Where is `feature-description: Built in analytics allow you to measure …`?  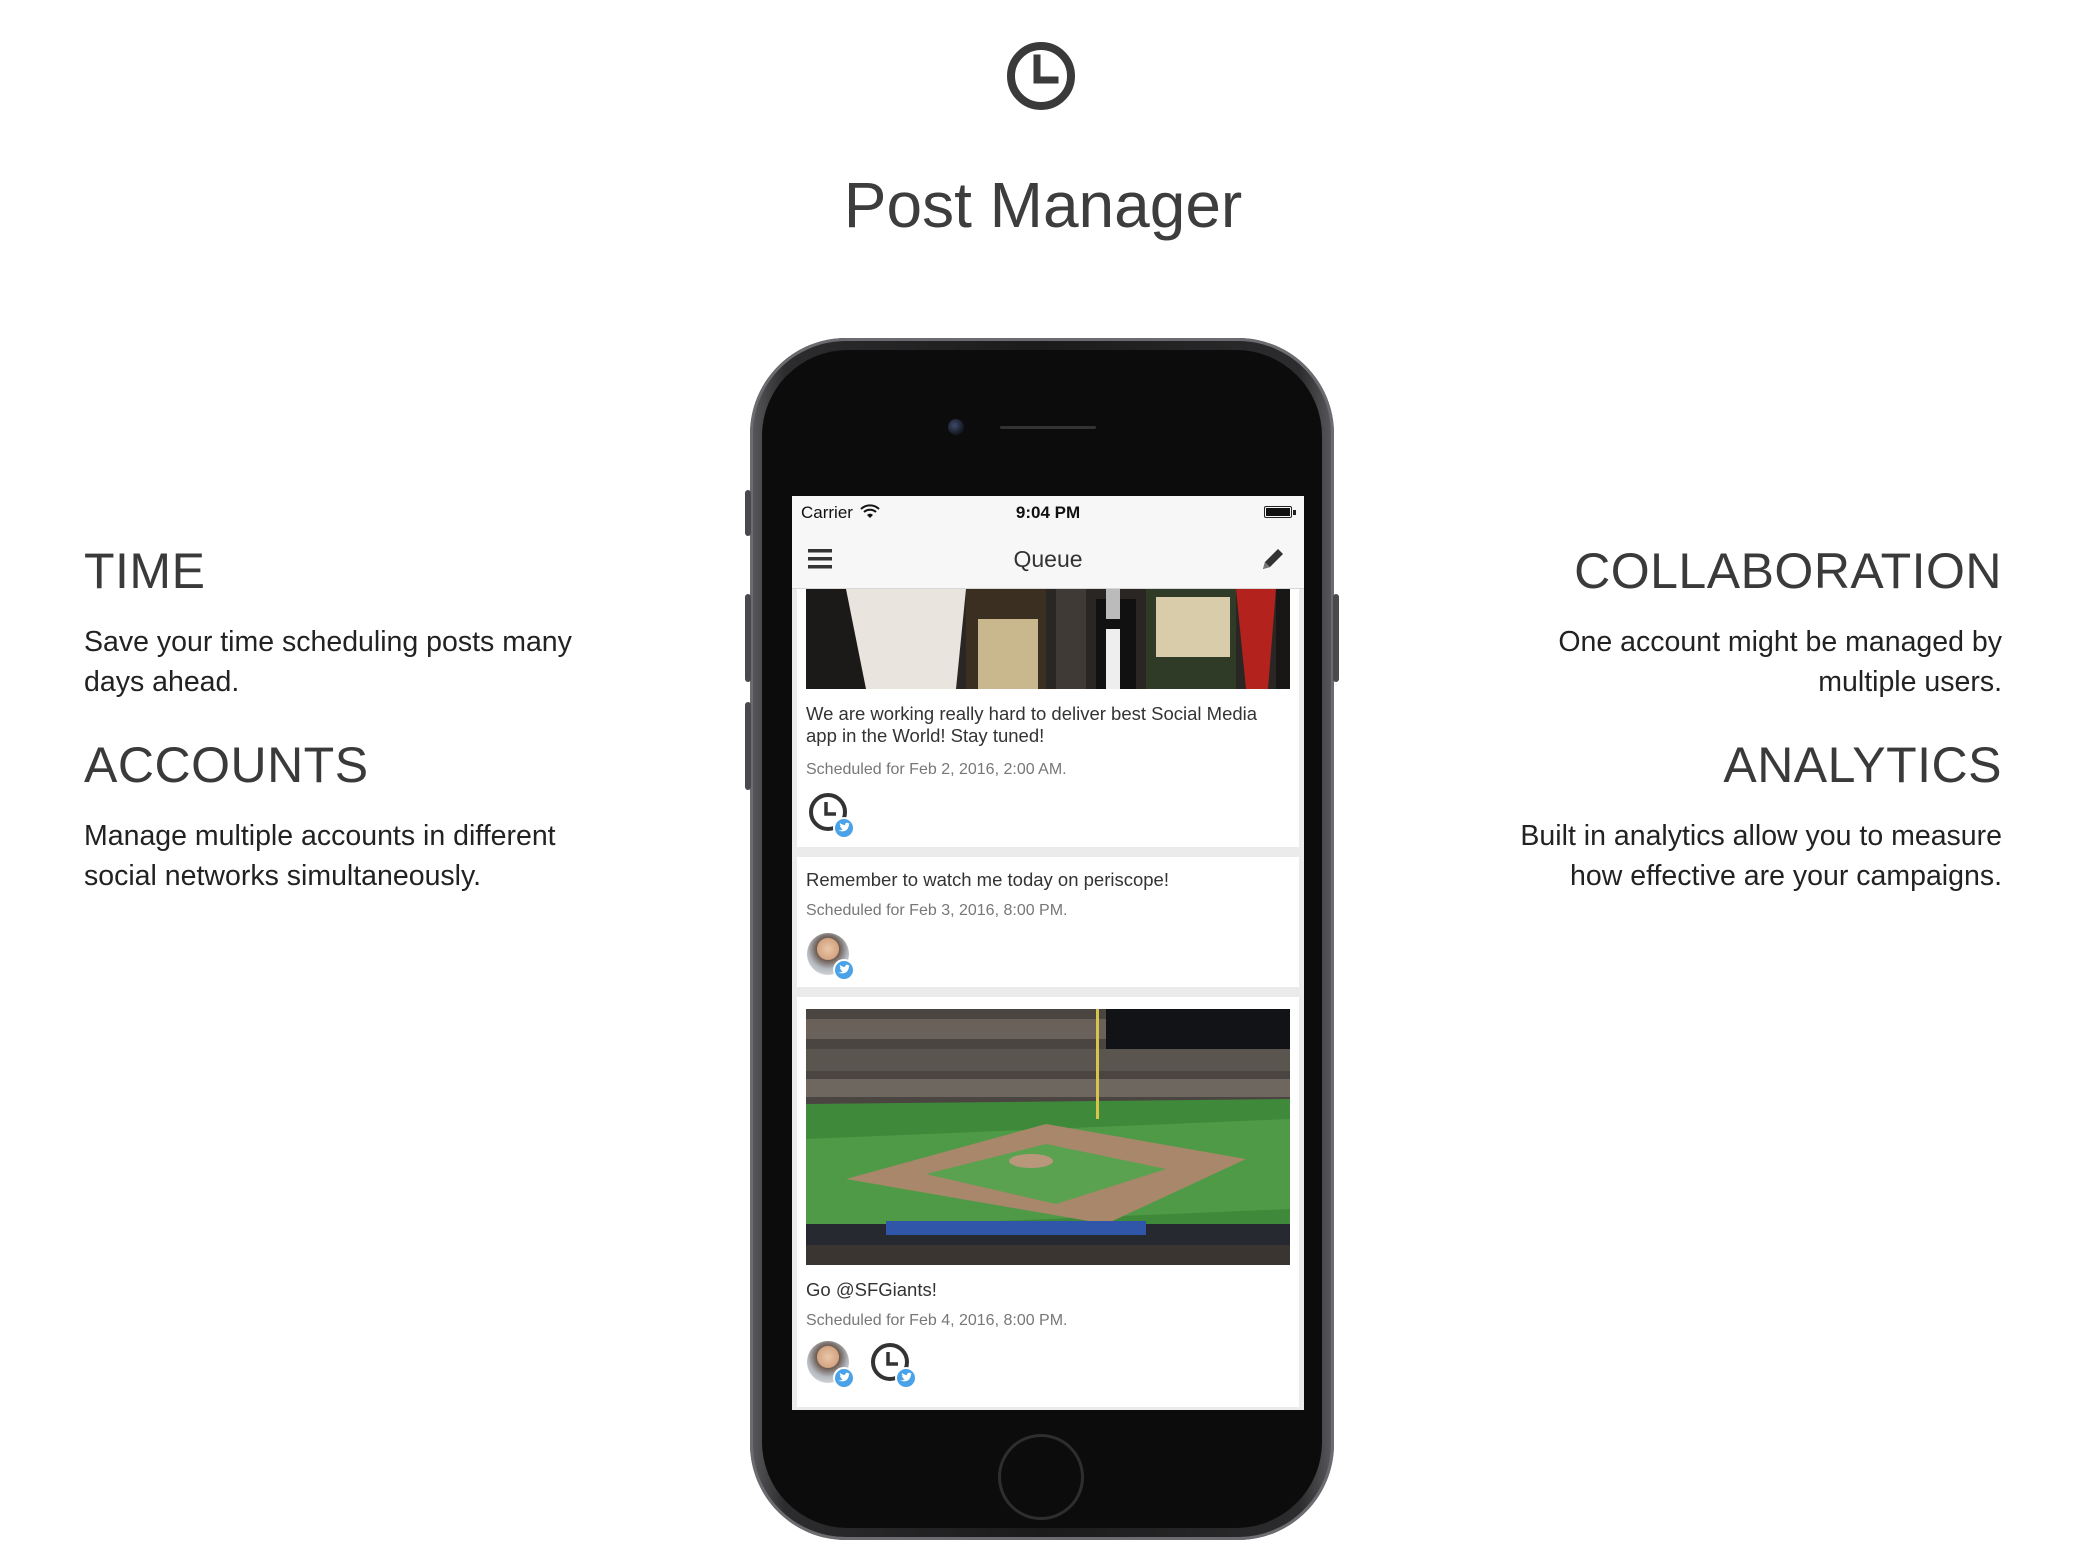 feature-description: Built in analytics allow you to measure … is located at coordinates (1761, 856).